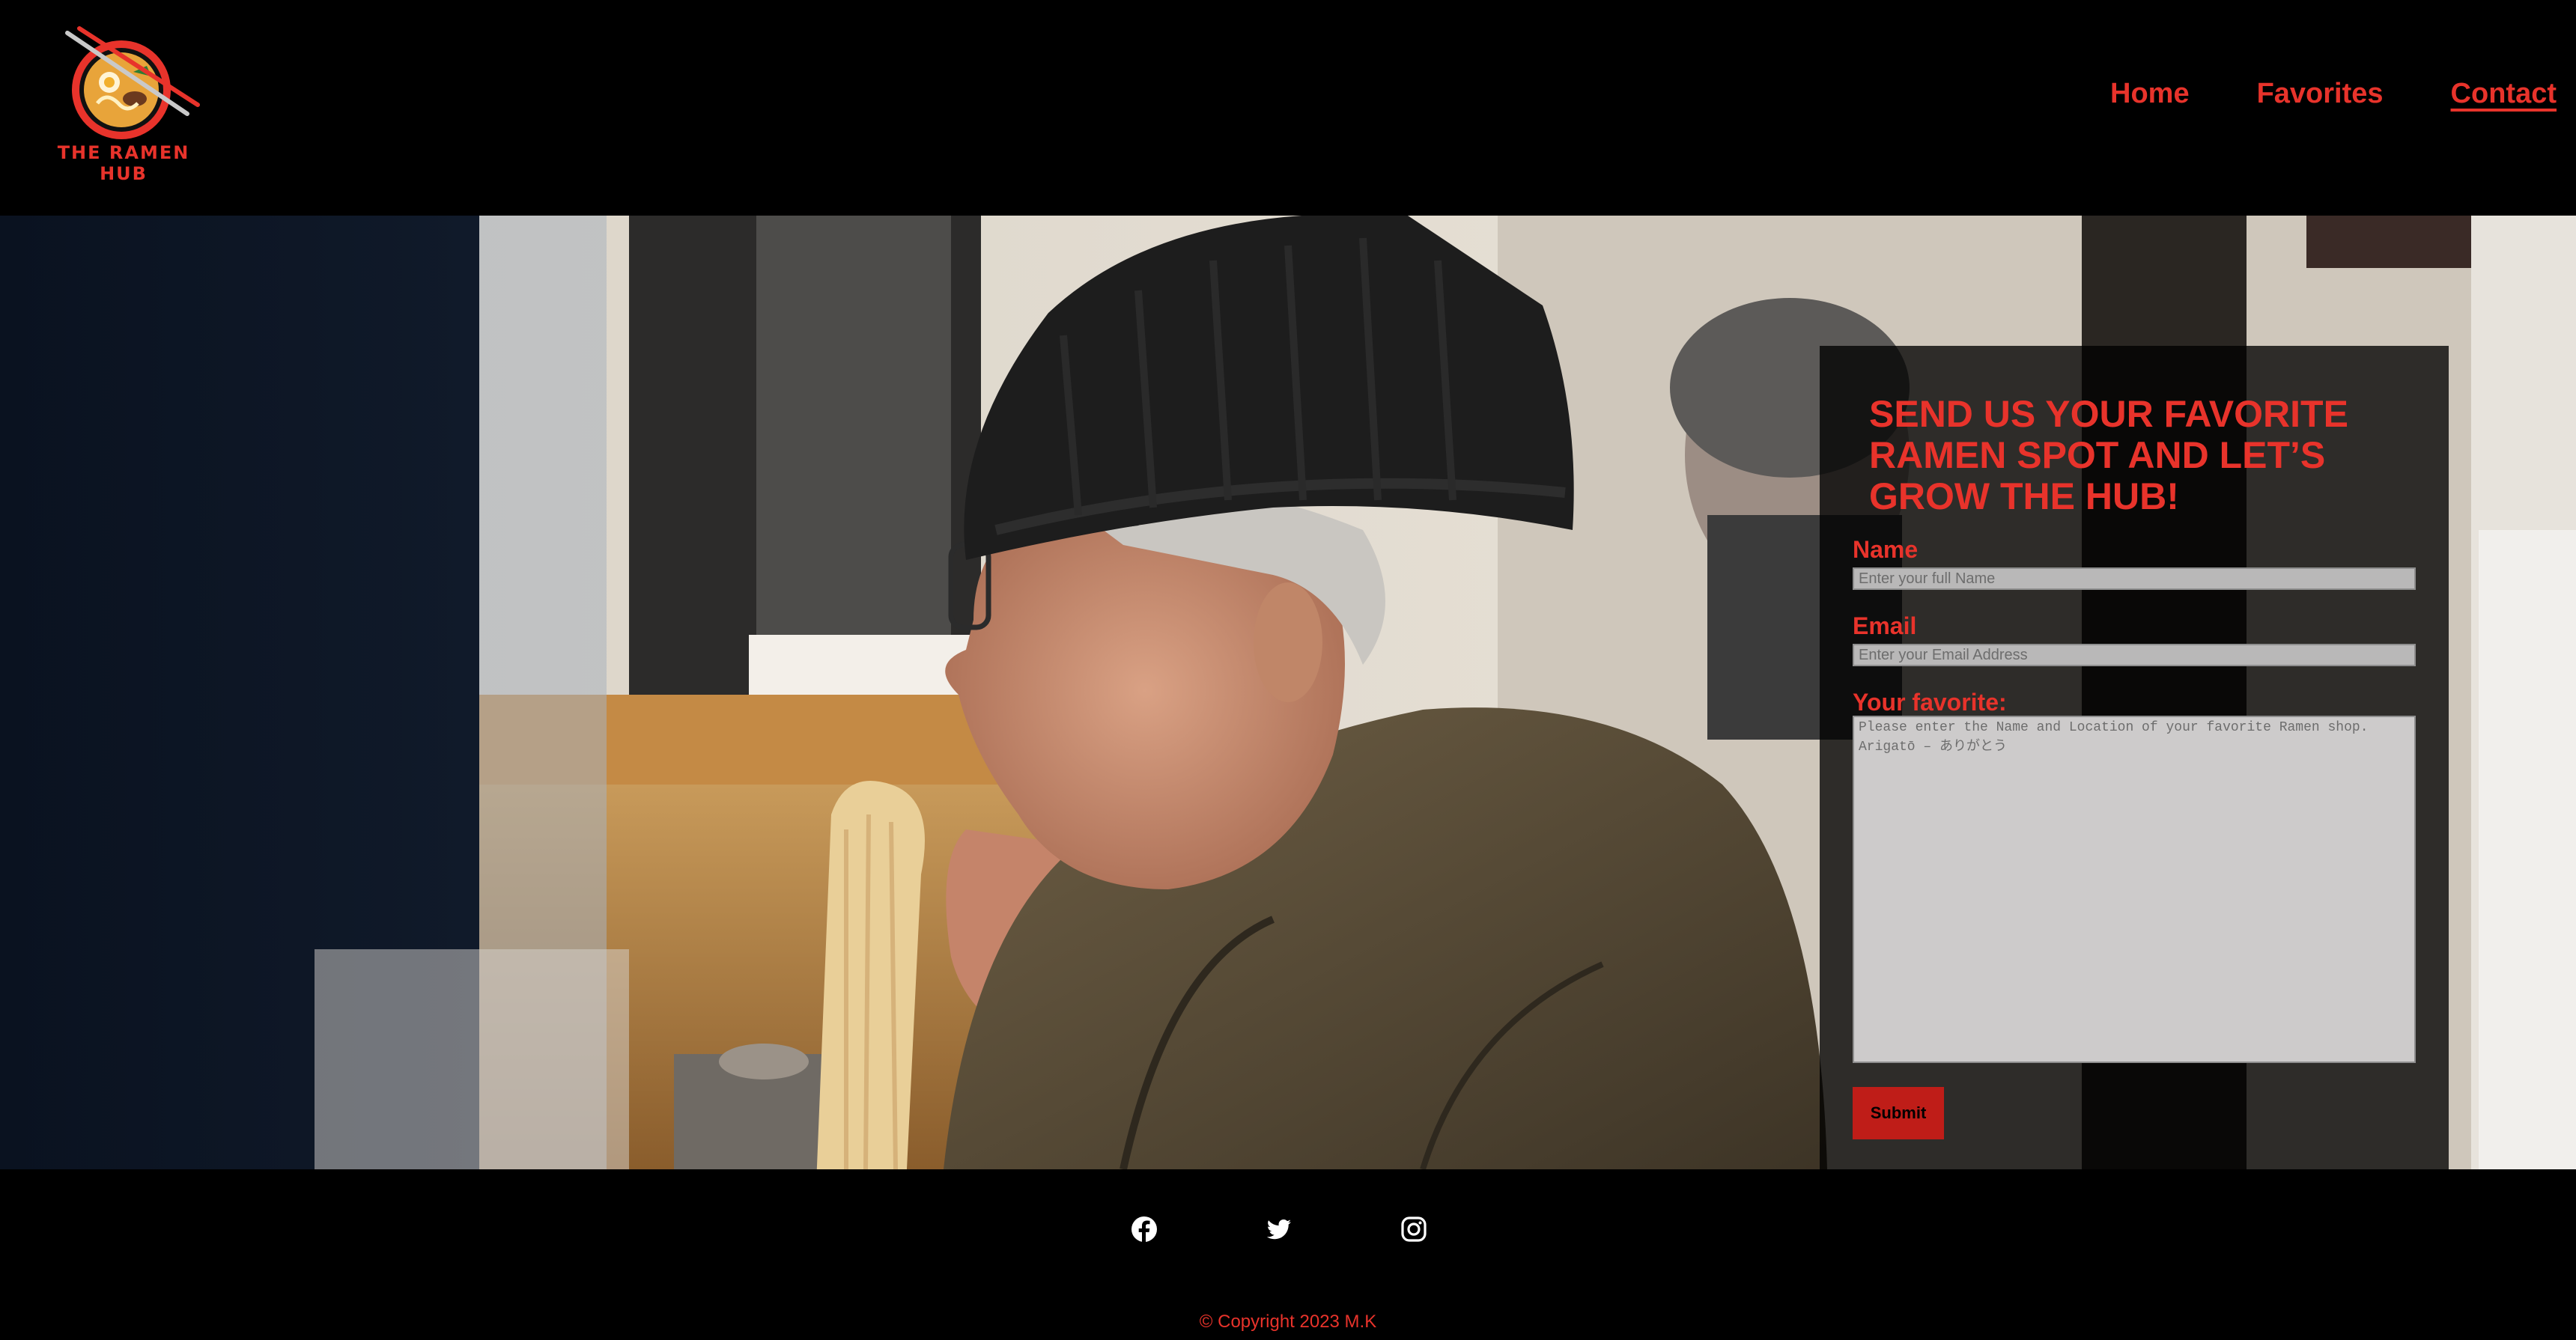  What do you see at coordinates (2134, 578) in the screenshot?
I see `name-input` at bounding box center [2134, 578].